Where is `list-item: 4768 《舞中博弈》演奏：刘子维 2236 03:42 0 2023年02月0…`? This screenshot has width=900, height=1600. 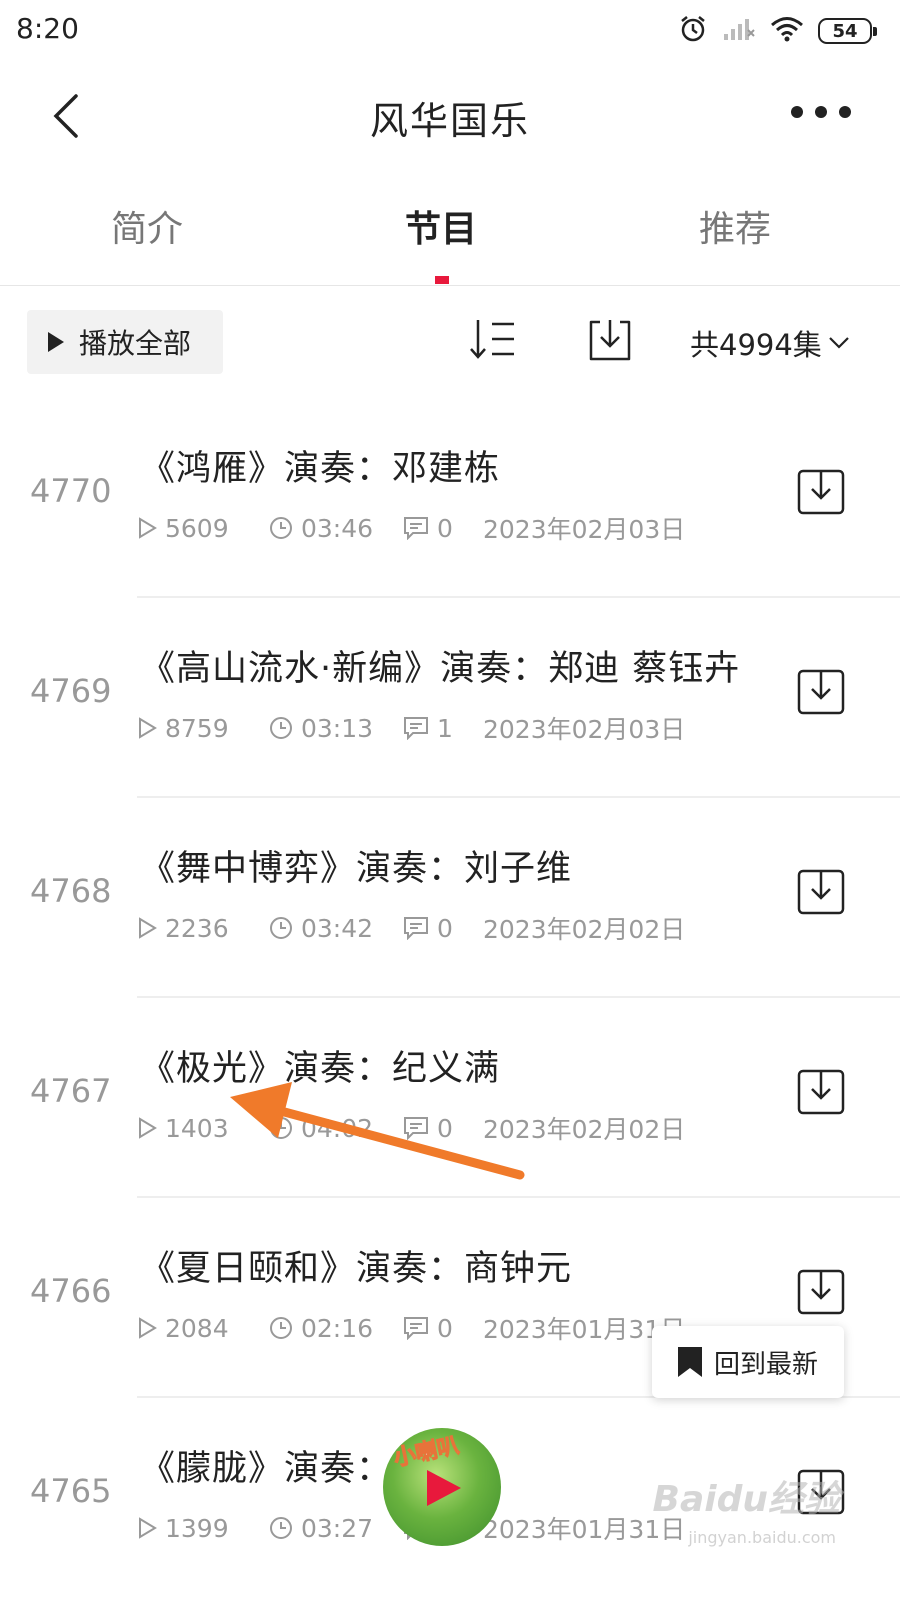
list-item: 4768 《舞中博弈》演奏：刘子维 2236 03:42 0 2023年02月0… is located at coordinates (450, 898).